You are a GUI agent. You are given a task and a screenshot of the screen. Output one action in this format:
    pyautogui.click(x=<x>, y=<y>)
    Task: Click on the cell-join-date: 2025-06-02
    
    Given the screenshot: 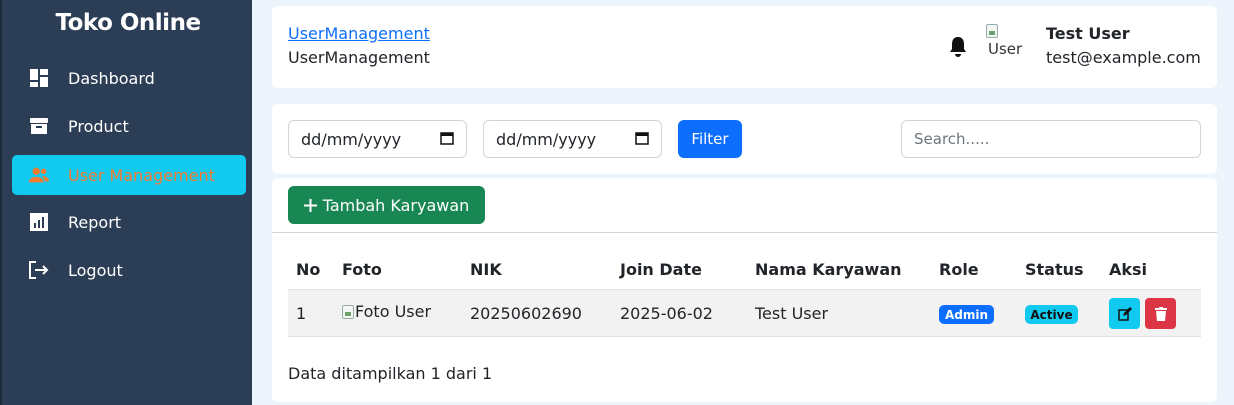 What is the action you would take?
    pyautogui.click(x=666, y=313)
    